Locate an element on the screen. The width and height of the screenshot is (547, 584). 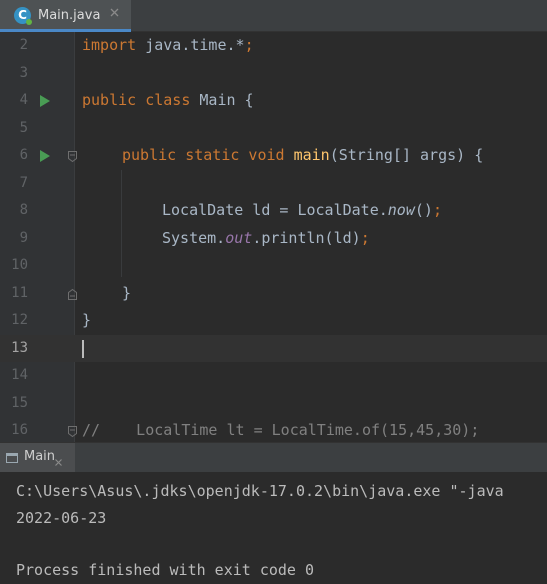
line-number: 6 is located at coordinates (23, 155).